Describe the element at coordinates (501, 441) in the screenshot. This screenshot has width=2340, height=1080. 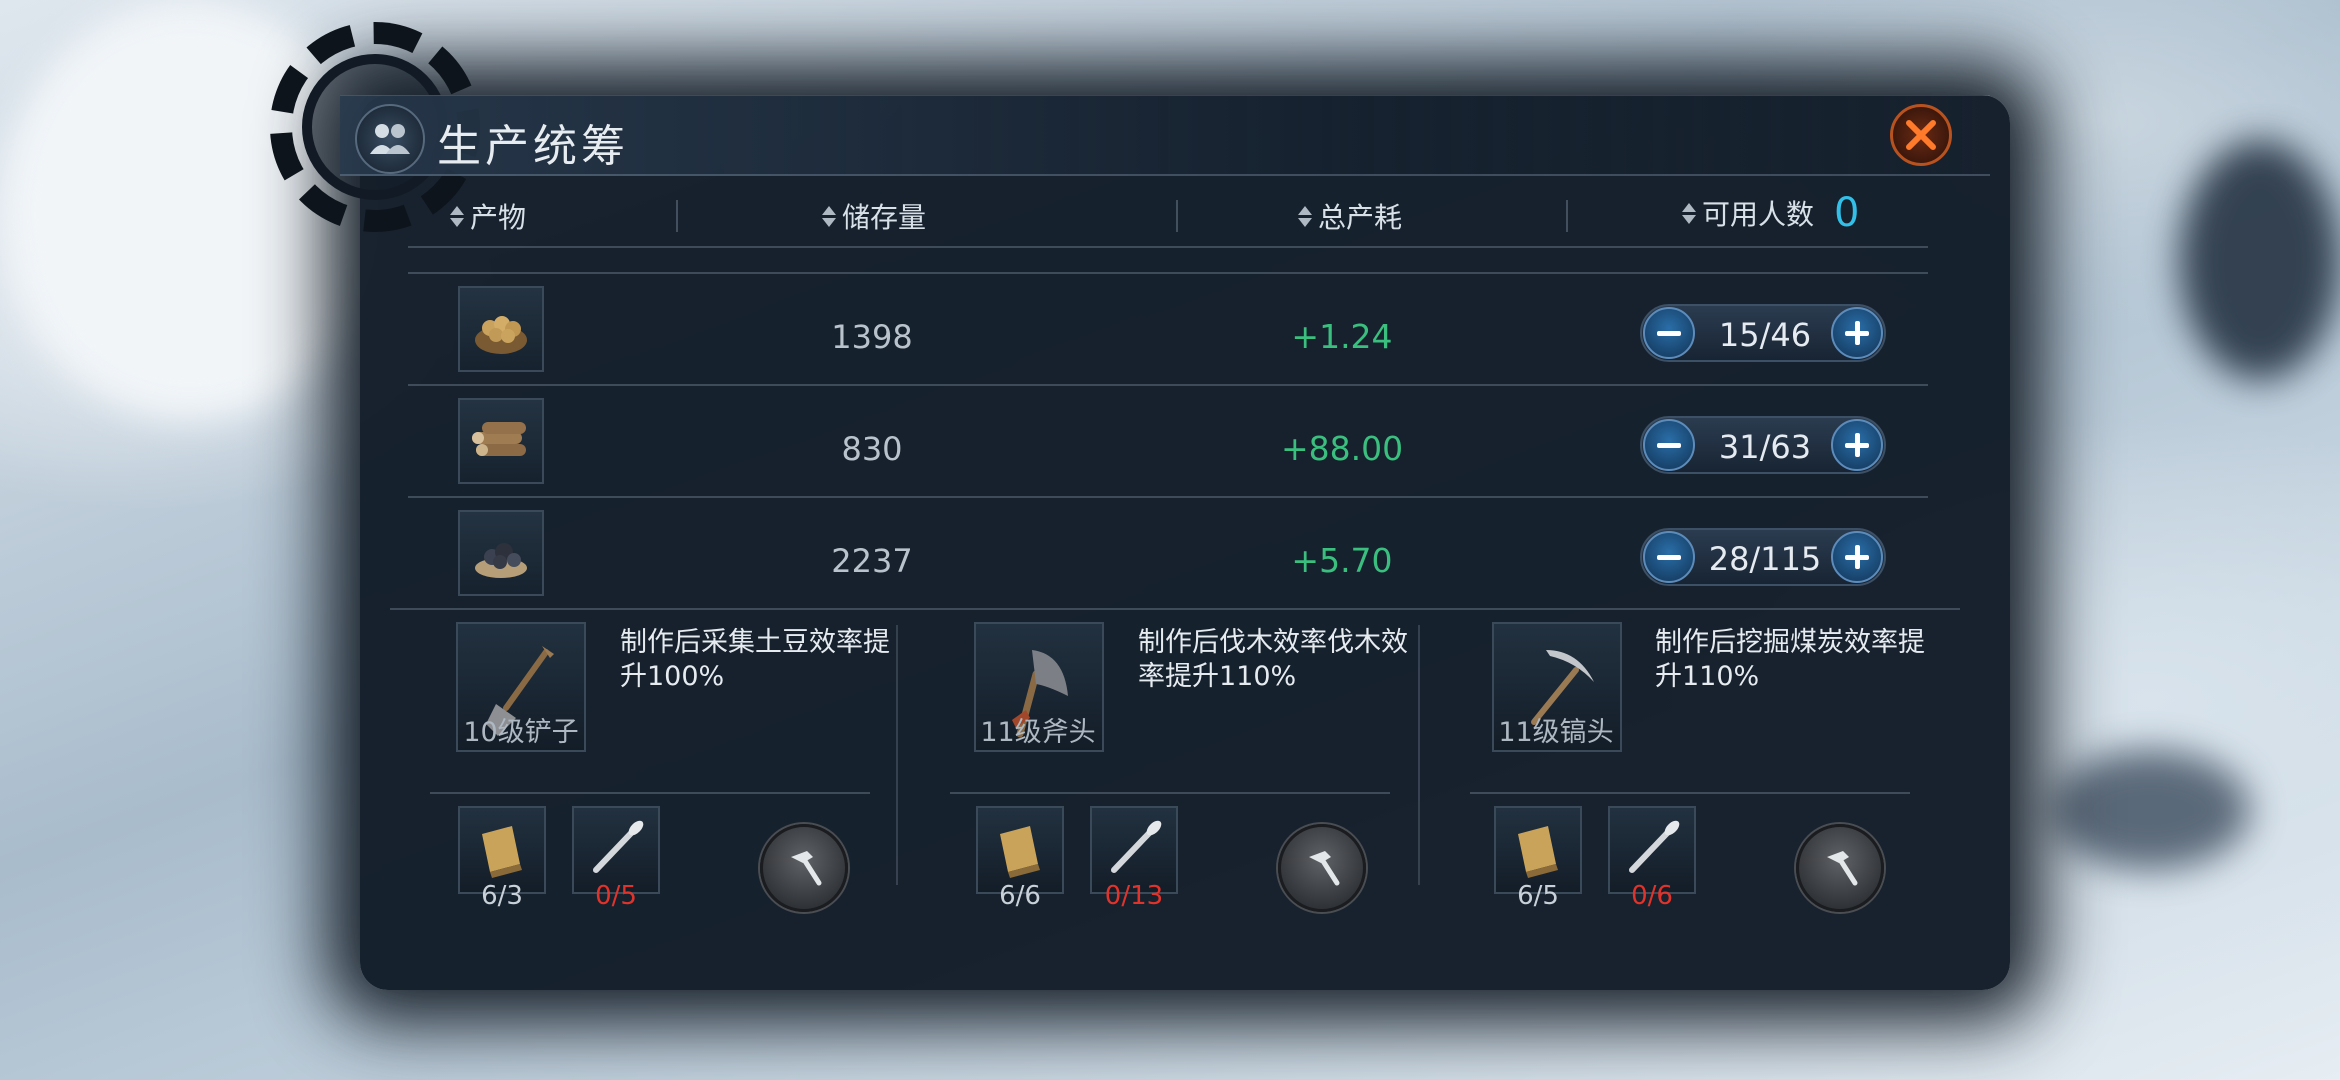
I see `wood-logs-icon` at that location.